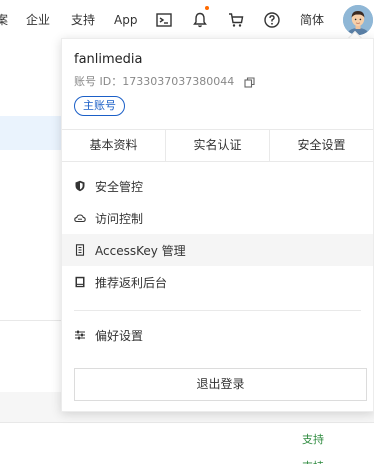 This screenshot has width=374, height=464. What do you see at coordinates (83, 20) in the screenshot?
I see `nav-item-support: 支持` at bounding box center [83, 20].